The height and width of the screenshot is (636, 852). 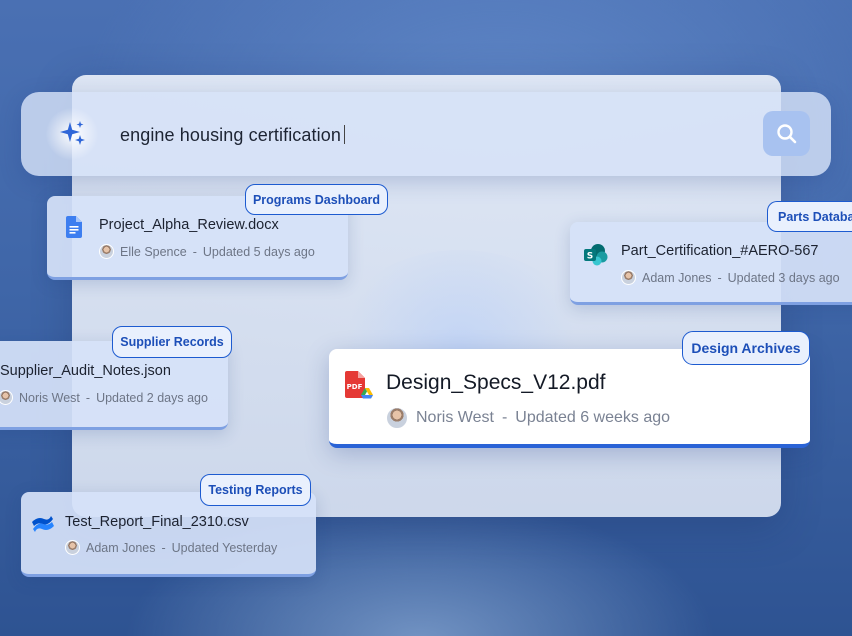 I want to click on tag-label: Programs Dashboard, so click(x=316, y=199).